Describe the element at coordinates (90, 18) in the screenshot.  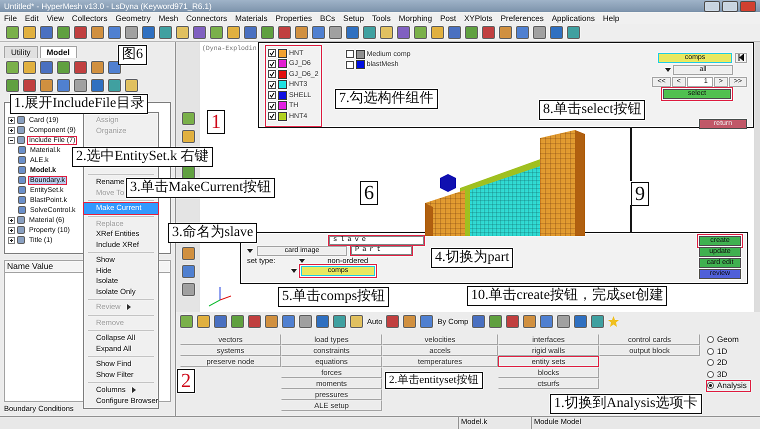
I see `menu-item: Collectors` at that location.